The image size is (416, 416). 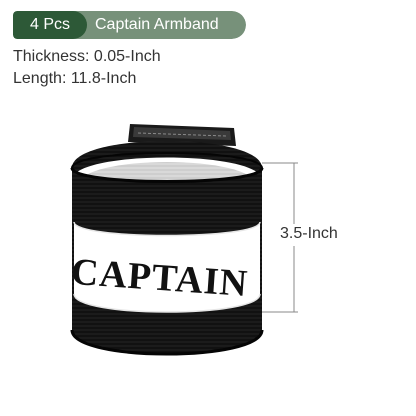 I want to click on captain-label-band: CAPTAIN, so click(x=165, y=267).